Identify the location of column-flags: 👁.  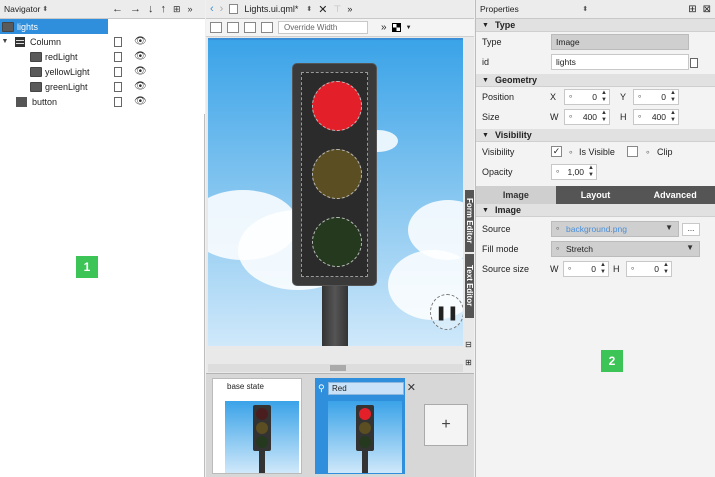
(156, 41).